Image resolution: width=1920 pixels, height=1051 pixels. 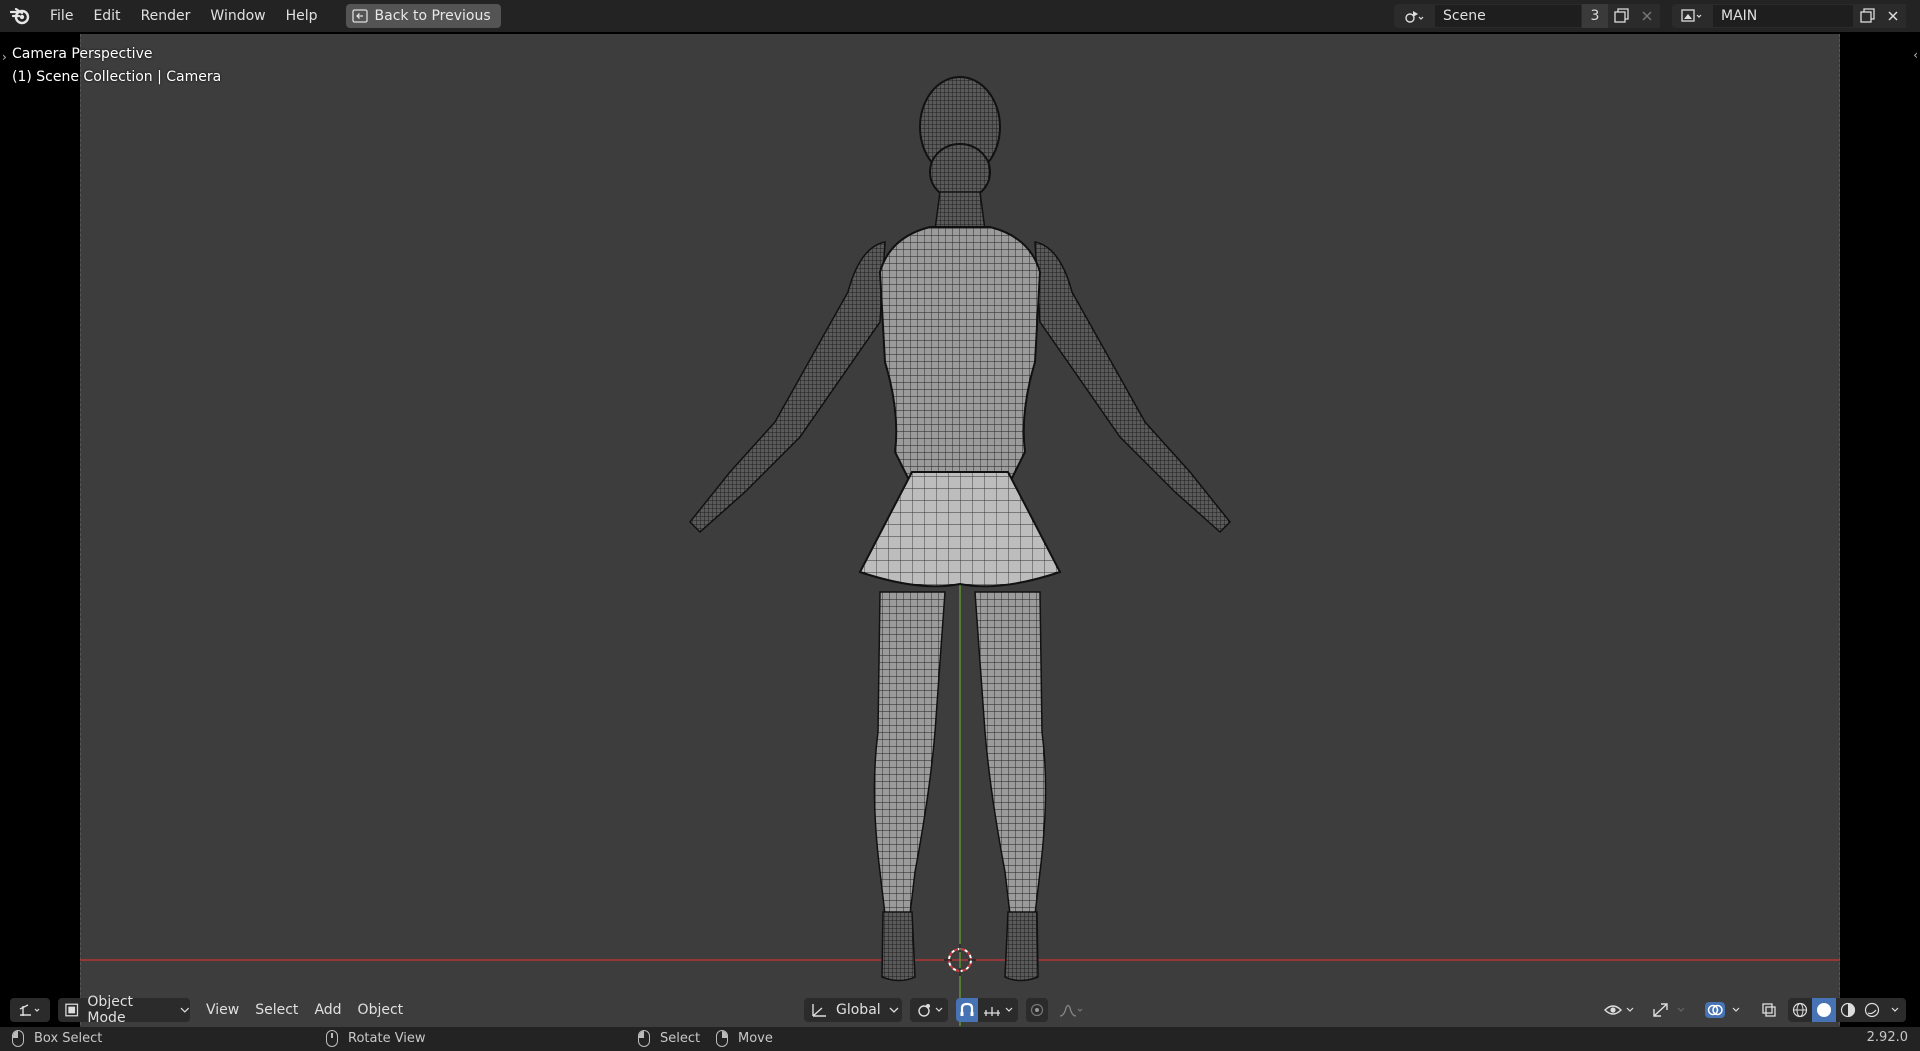 I want to click on status-rotate-view: Rotate View, so click(x=376, y=1038).